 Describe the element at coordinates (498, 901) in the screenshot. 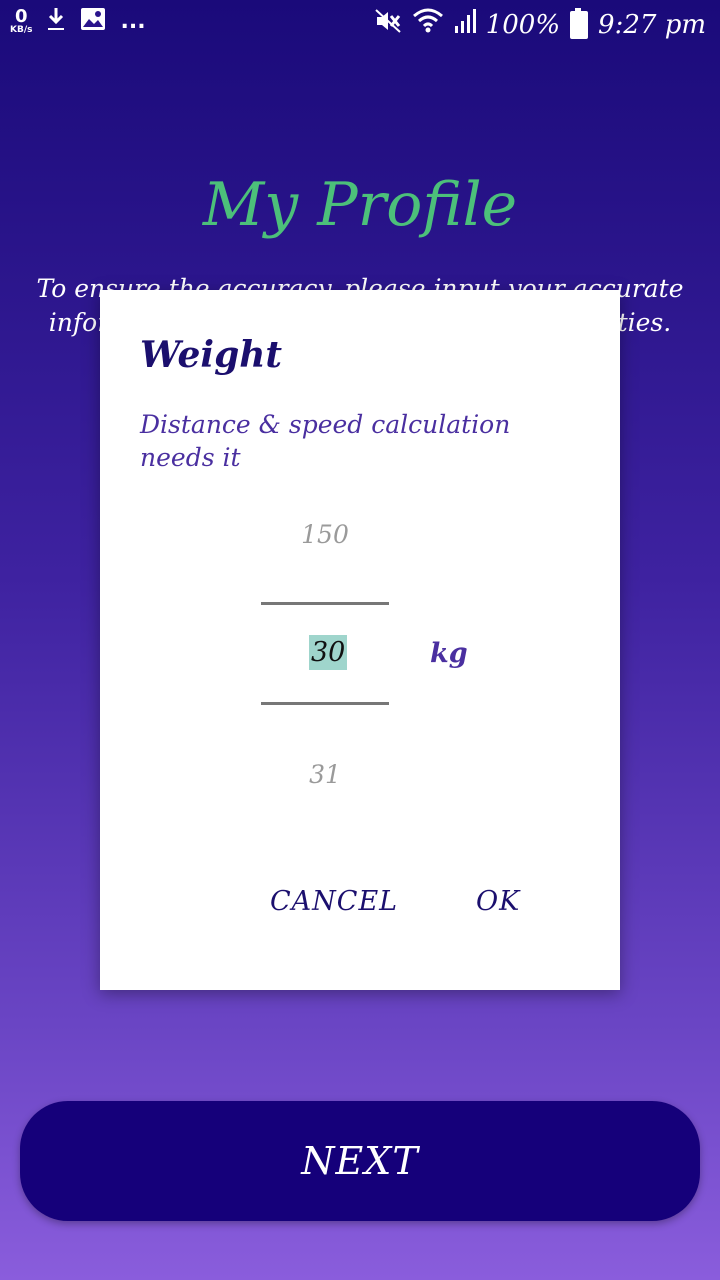

I see `ok-button: OK` at that location.